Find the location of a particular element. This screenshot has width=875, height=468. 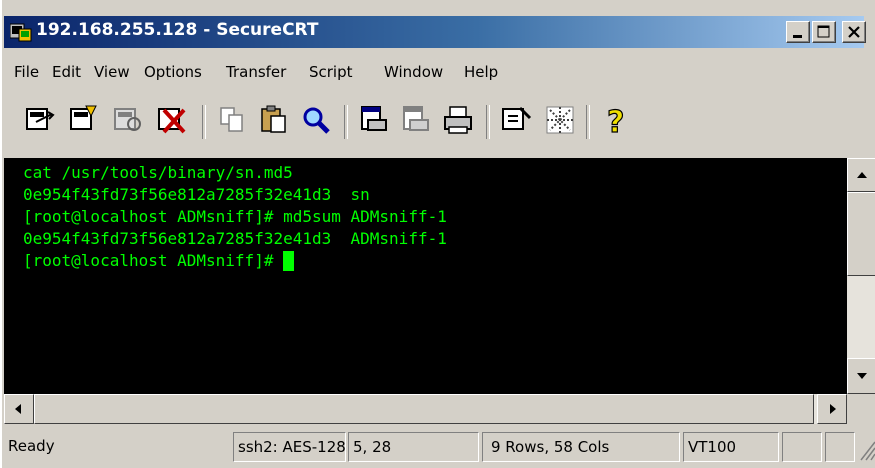

arrow-left-icon is located at coordinates (18, 409).